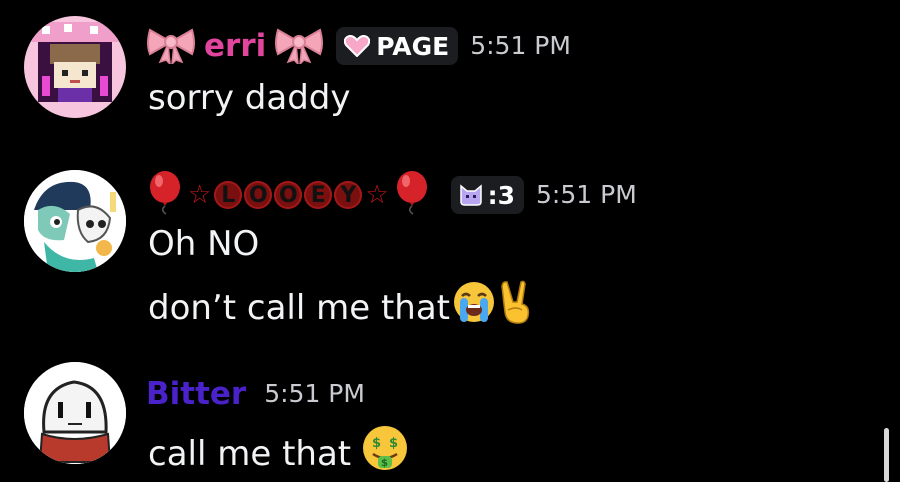 This screenshot has width=900, height=482. I want to click on server-tag: :3, so click(487, 195).